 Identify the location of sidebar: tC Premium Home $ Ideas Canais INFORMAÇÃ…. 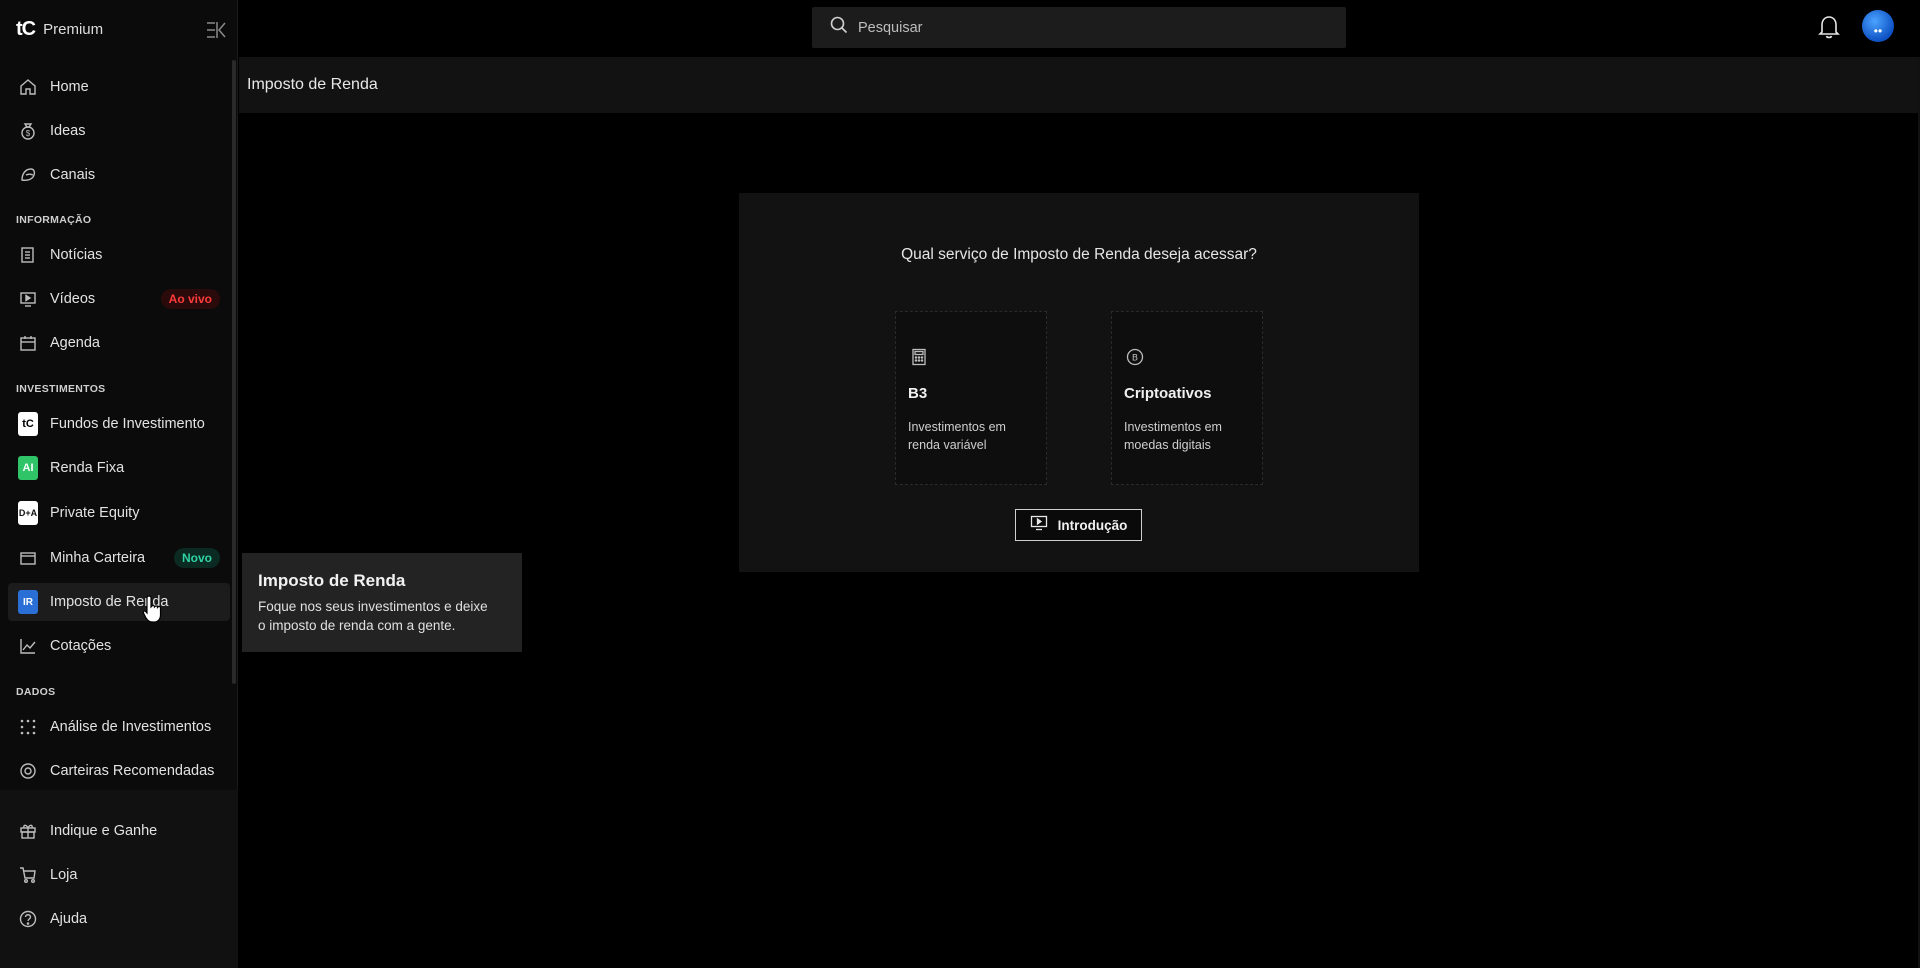
(119, 484).